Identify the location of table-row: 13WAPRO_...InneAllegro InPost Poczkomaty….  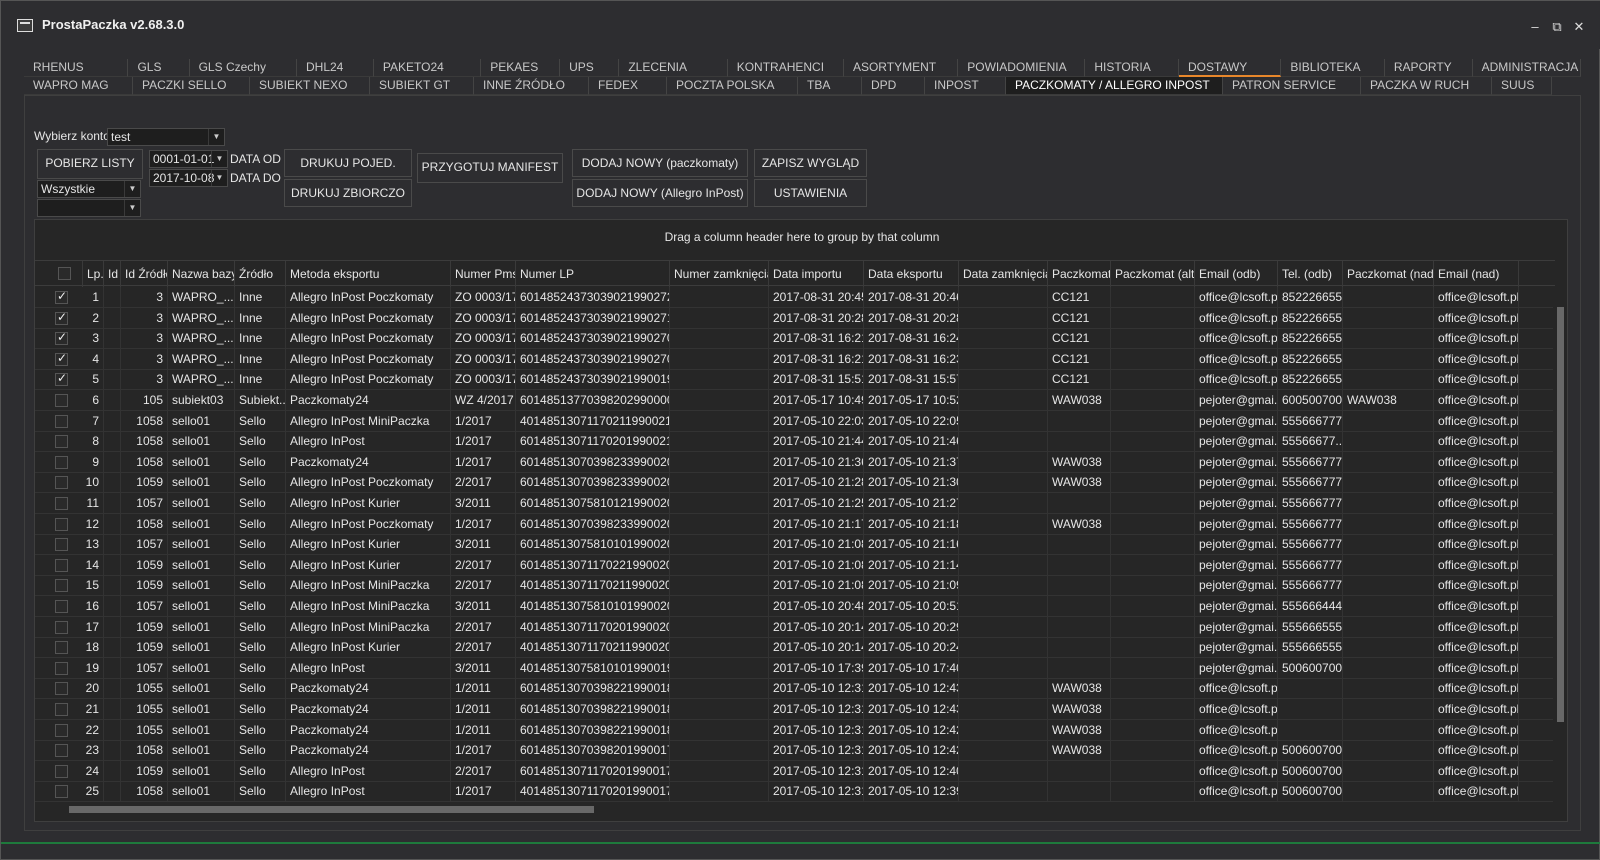
(795, 297).